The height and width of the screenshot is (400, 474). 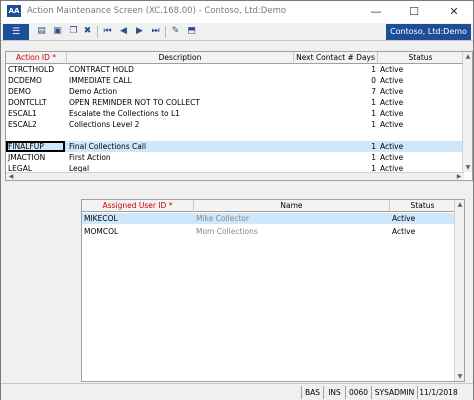 I want to click on toolbar: ☰ ▤ ▣ ❐ ✖ ⏮ ◀ ▶ ⏭ ✎ ⬒ Contoso, Ltd:Demo, so click(x=237, y=32).